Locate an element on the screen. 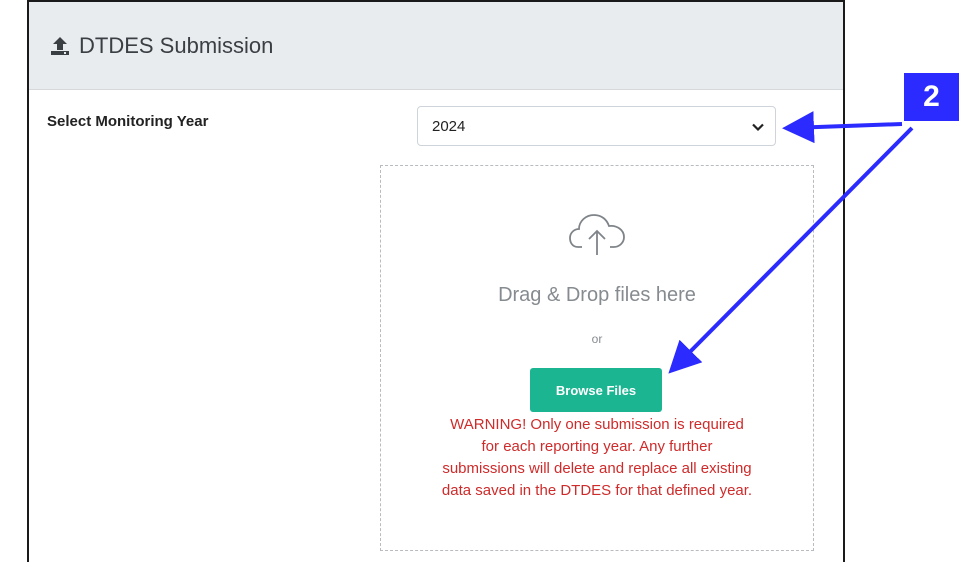 This screenshot has width=961, height=562. monitoring-year-label: Select Monitoring Year is located at coordinates (128, 121).